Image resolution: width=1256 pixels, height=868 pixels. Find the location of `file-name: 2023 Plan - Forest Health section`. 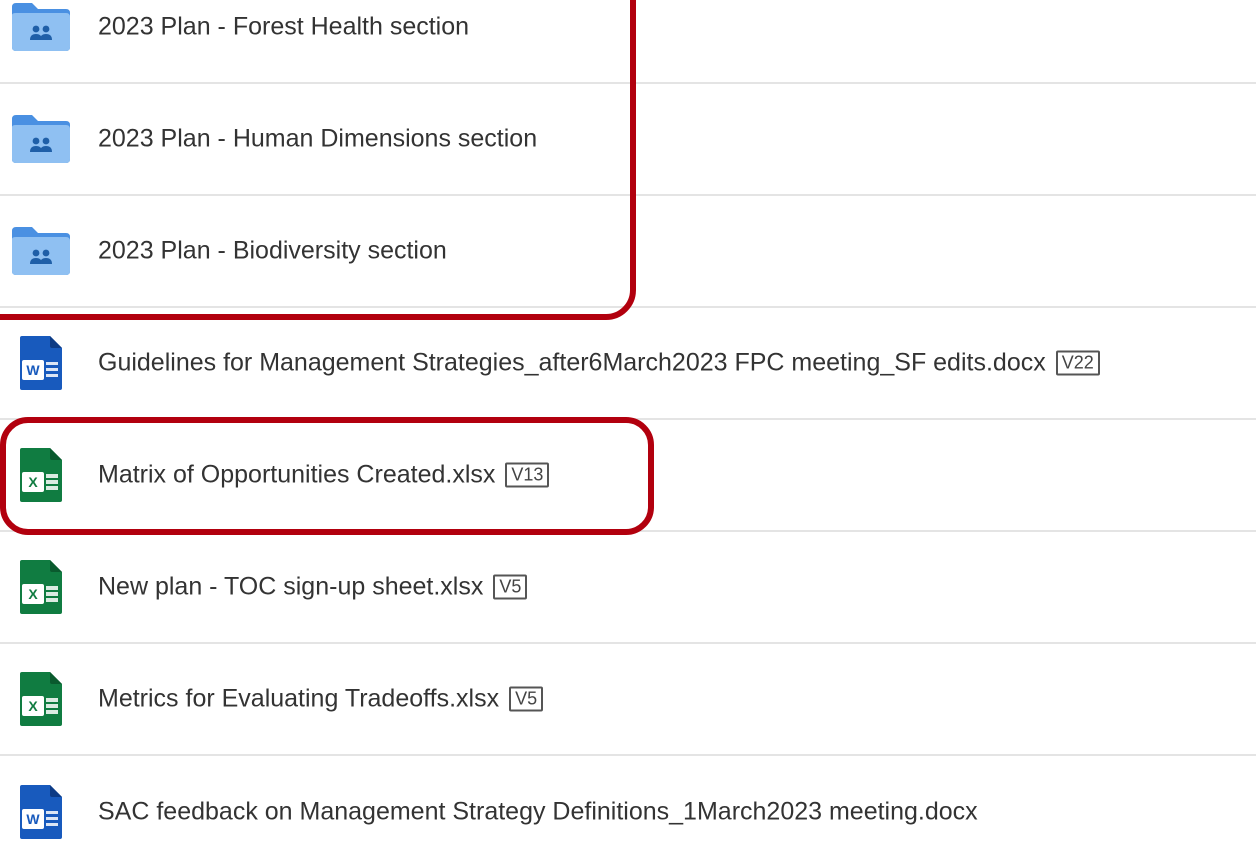

file-name: 2023 Plan - Forest Health section is located at coordinates (284, 26).